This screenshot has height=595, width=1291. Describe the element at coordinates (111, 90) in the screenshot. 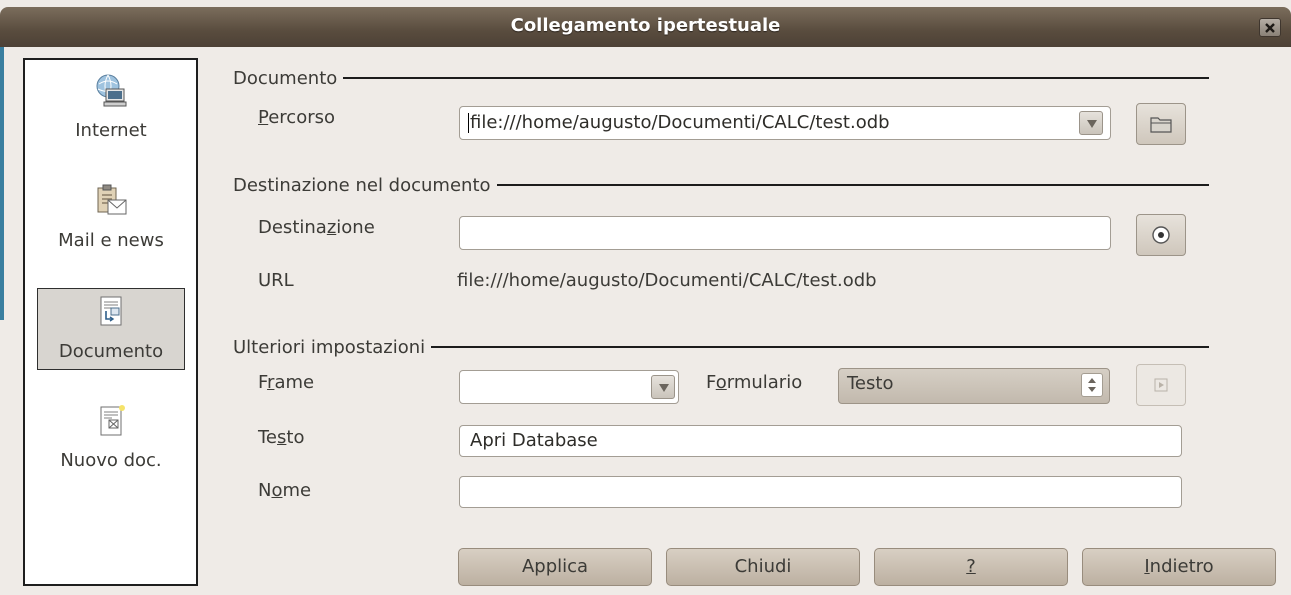

I see `globe-computer-icon` at that location.